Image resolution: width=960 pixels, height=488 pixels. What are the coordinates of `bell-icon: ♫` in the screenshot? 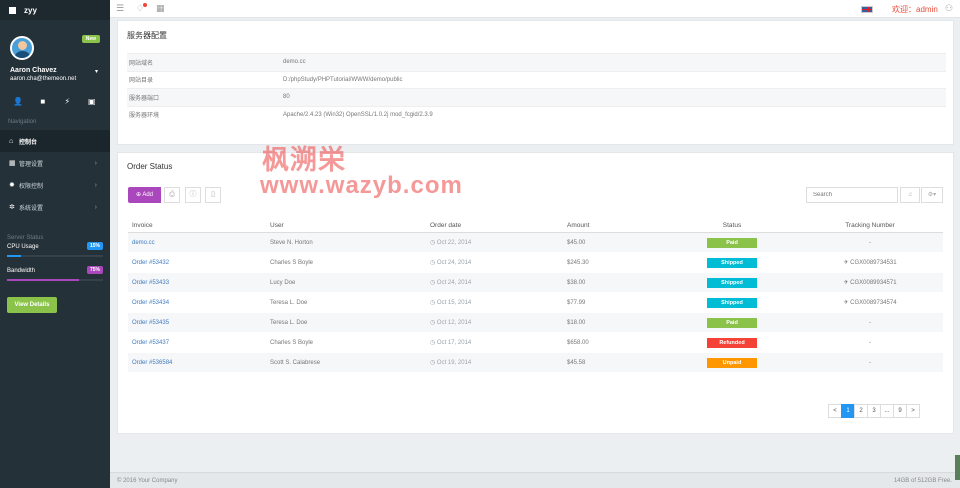 It's located at (910, 195).